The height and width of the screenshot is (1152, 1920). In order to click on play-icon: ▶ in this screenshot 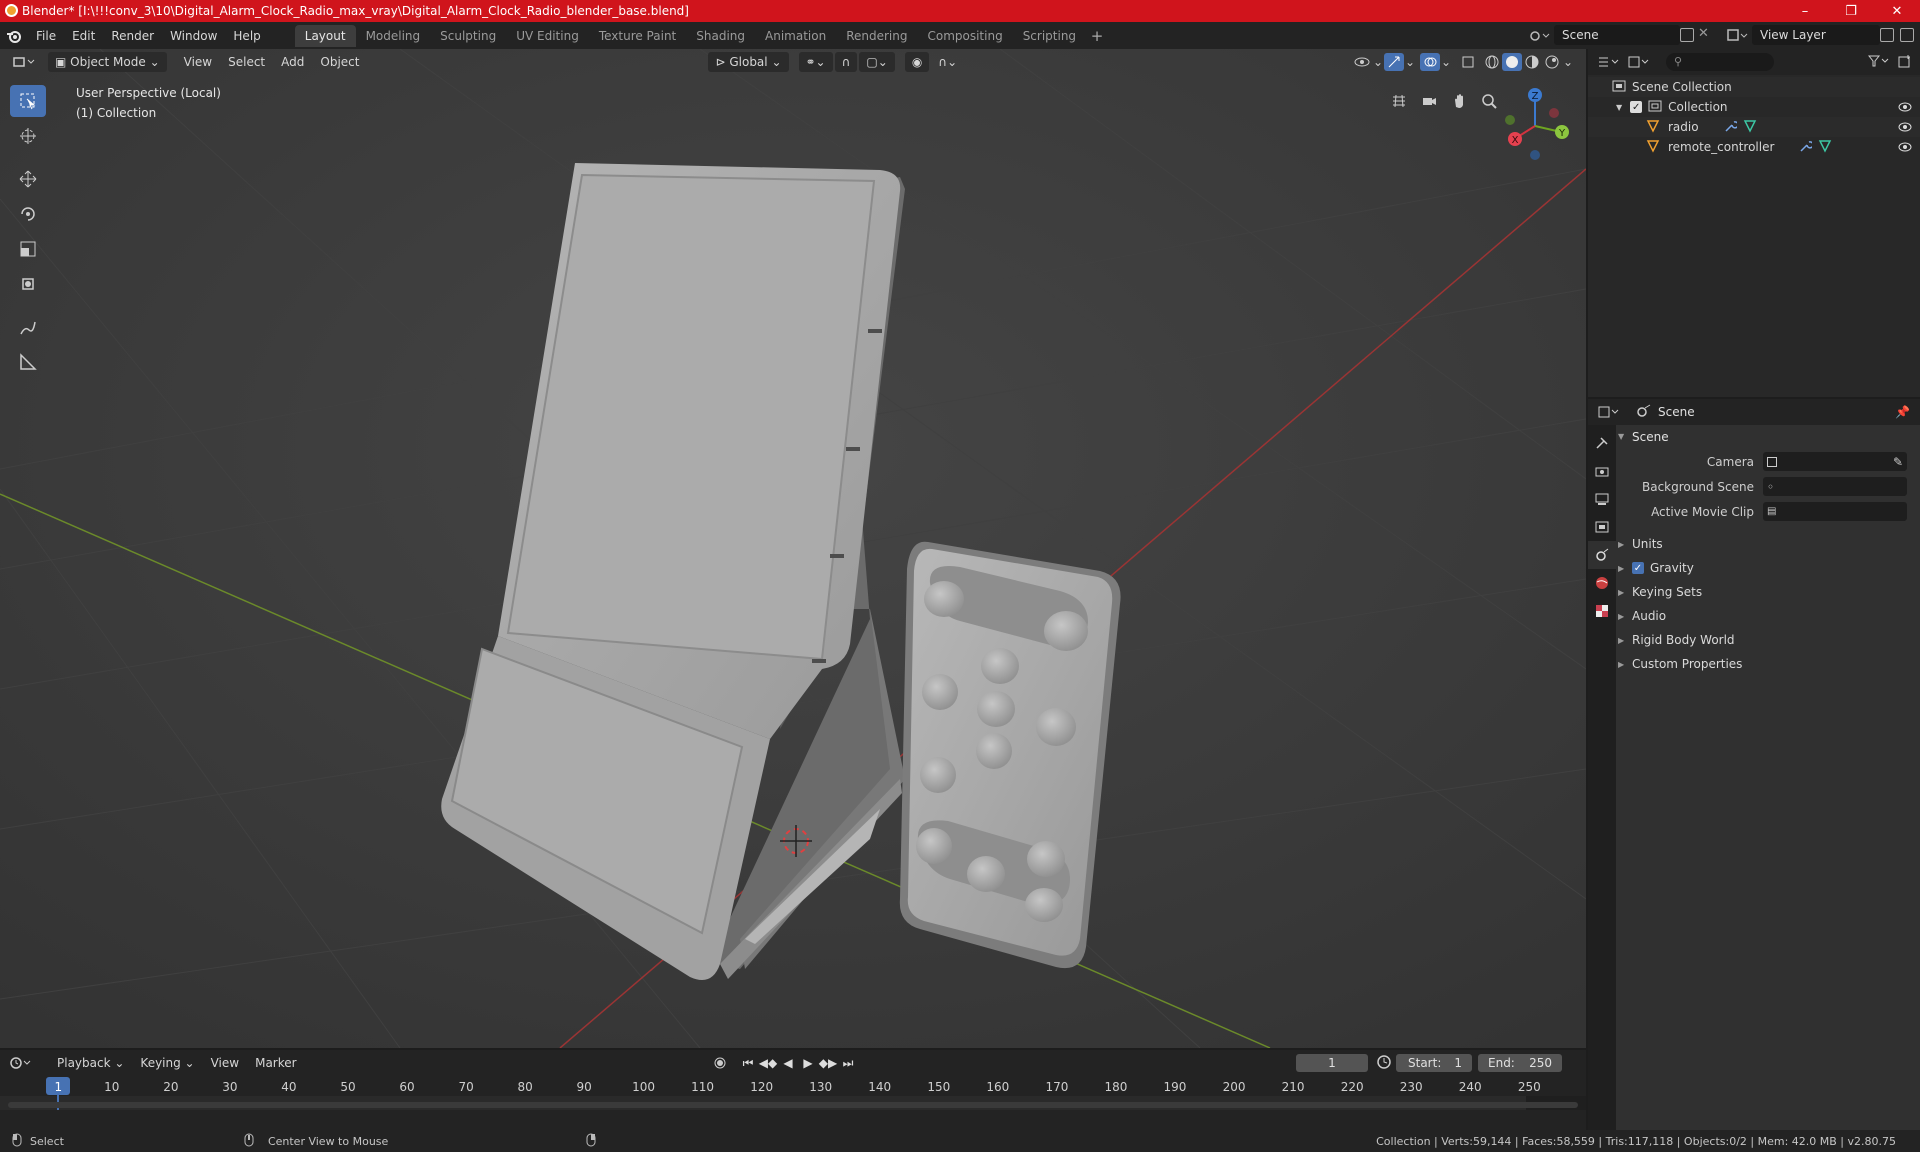, I will do `click(808, 1063)`.